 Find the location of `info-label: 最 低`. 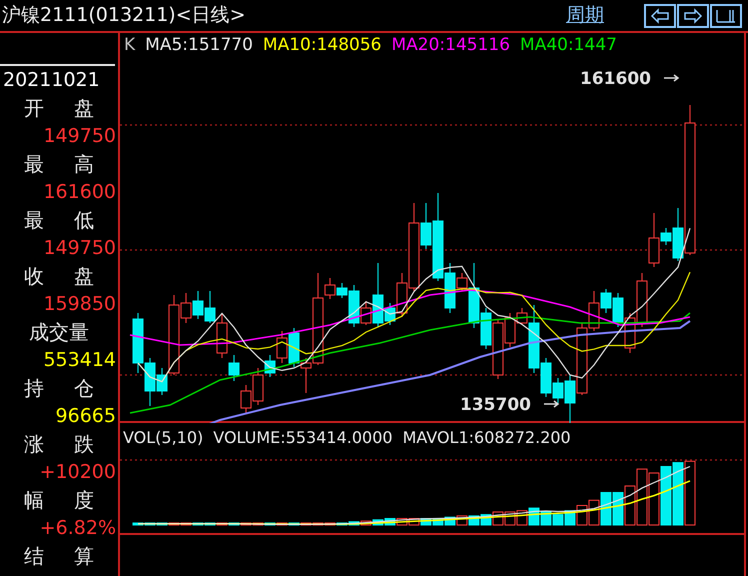

info-label: 最 低 is located at coordinates (59, 220).